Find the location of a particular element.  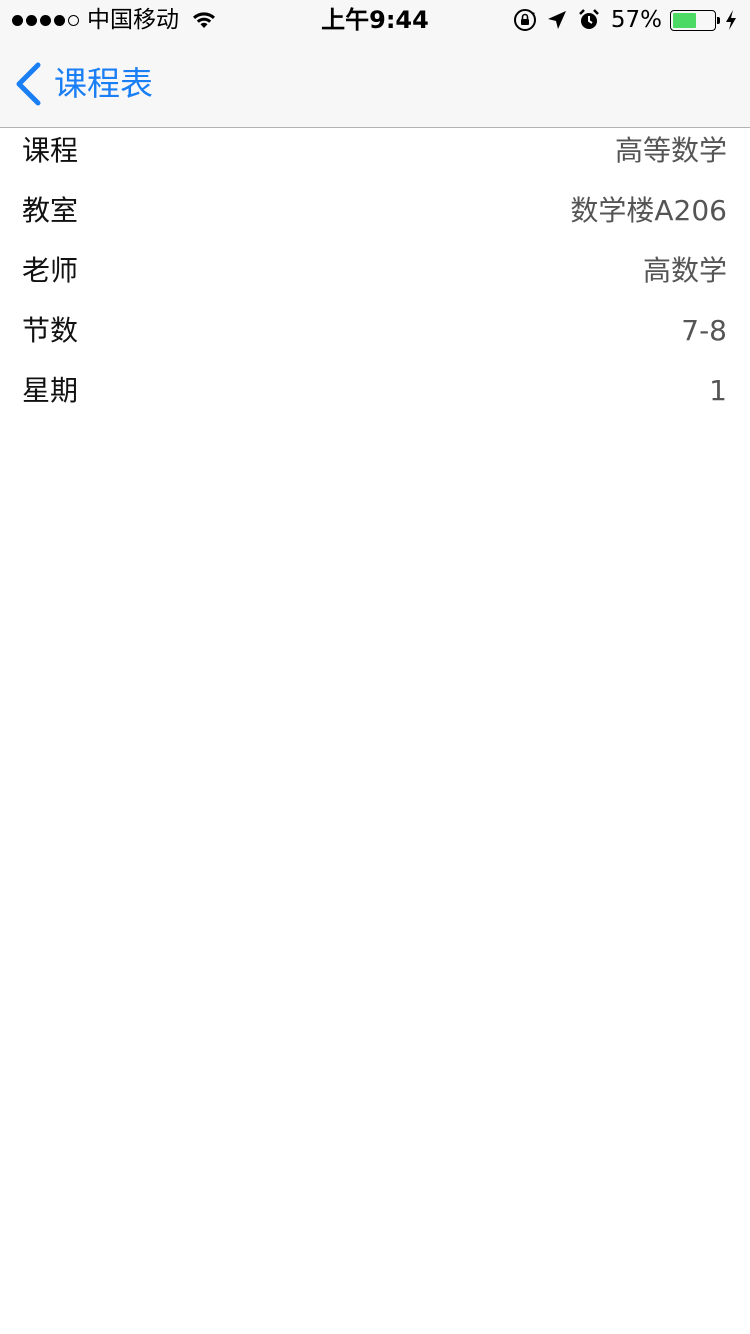

detail-row-classroom: 教室 数学楼A206 is located at coordinates (375, 219).